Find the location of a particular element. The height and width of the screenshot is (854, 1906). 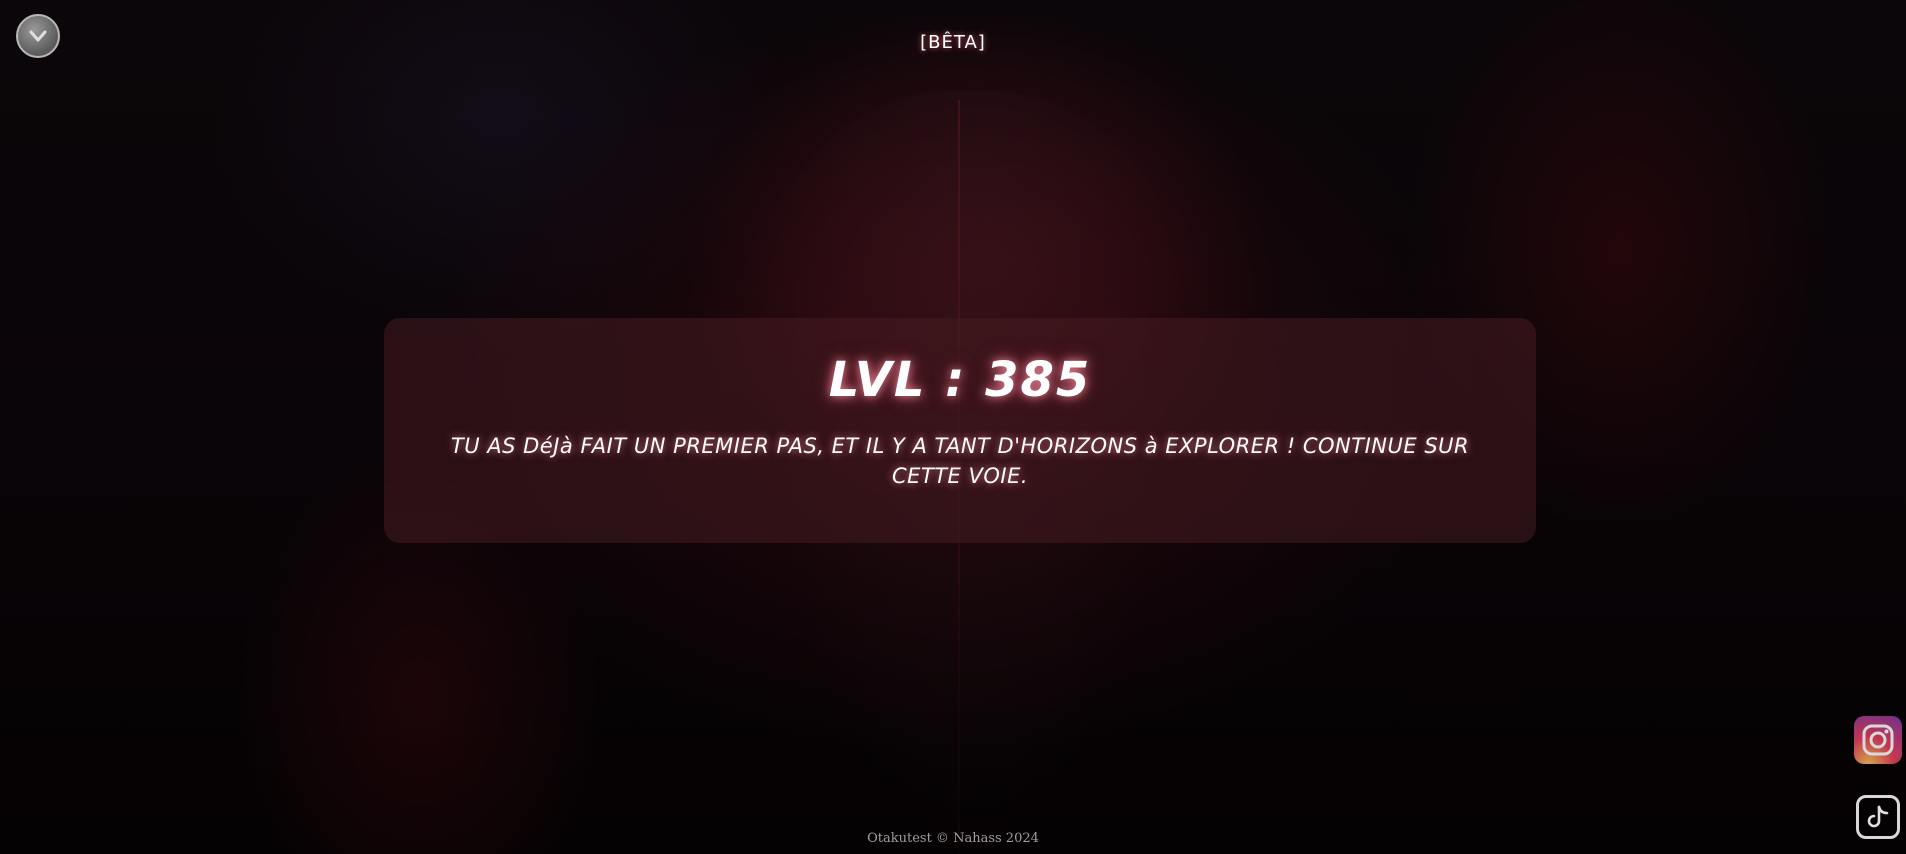

level-heading: LVL : 385 is located at coordinates (960, 380).